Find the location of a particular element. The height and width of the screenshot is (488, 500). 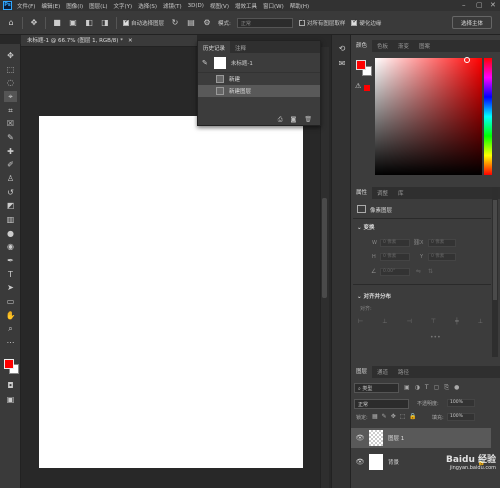

select-settings-icon: ▤ is located at coordinates (191, 23).